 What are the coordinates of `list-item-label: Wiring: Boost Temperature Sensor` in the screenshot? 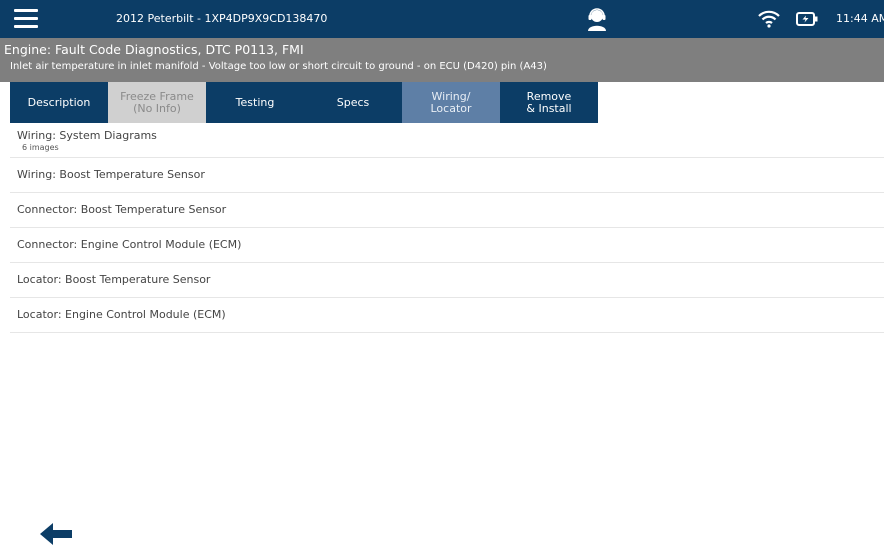 It's located at (111, 174).